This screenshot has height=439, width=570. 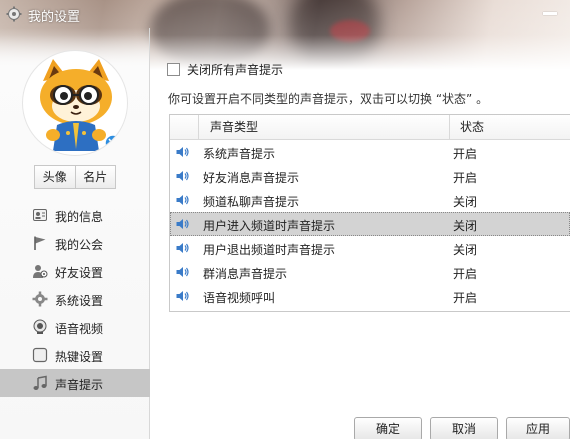 I want to click on table-row: 用户退出频道时声音提示 关闭, so click(x=370, y=248).